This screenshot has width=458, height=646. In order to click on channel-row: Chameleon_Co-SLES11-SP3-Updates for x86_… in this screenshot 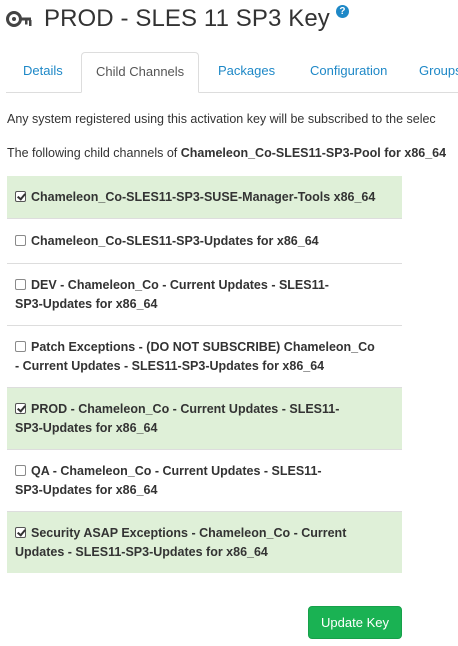, I will do `click(204, 240)`.